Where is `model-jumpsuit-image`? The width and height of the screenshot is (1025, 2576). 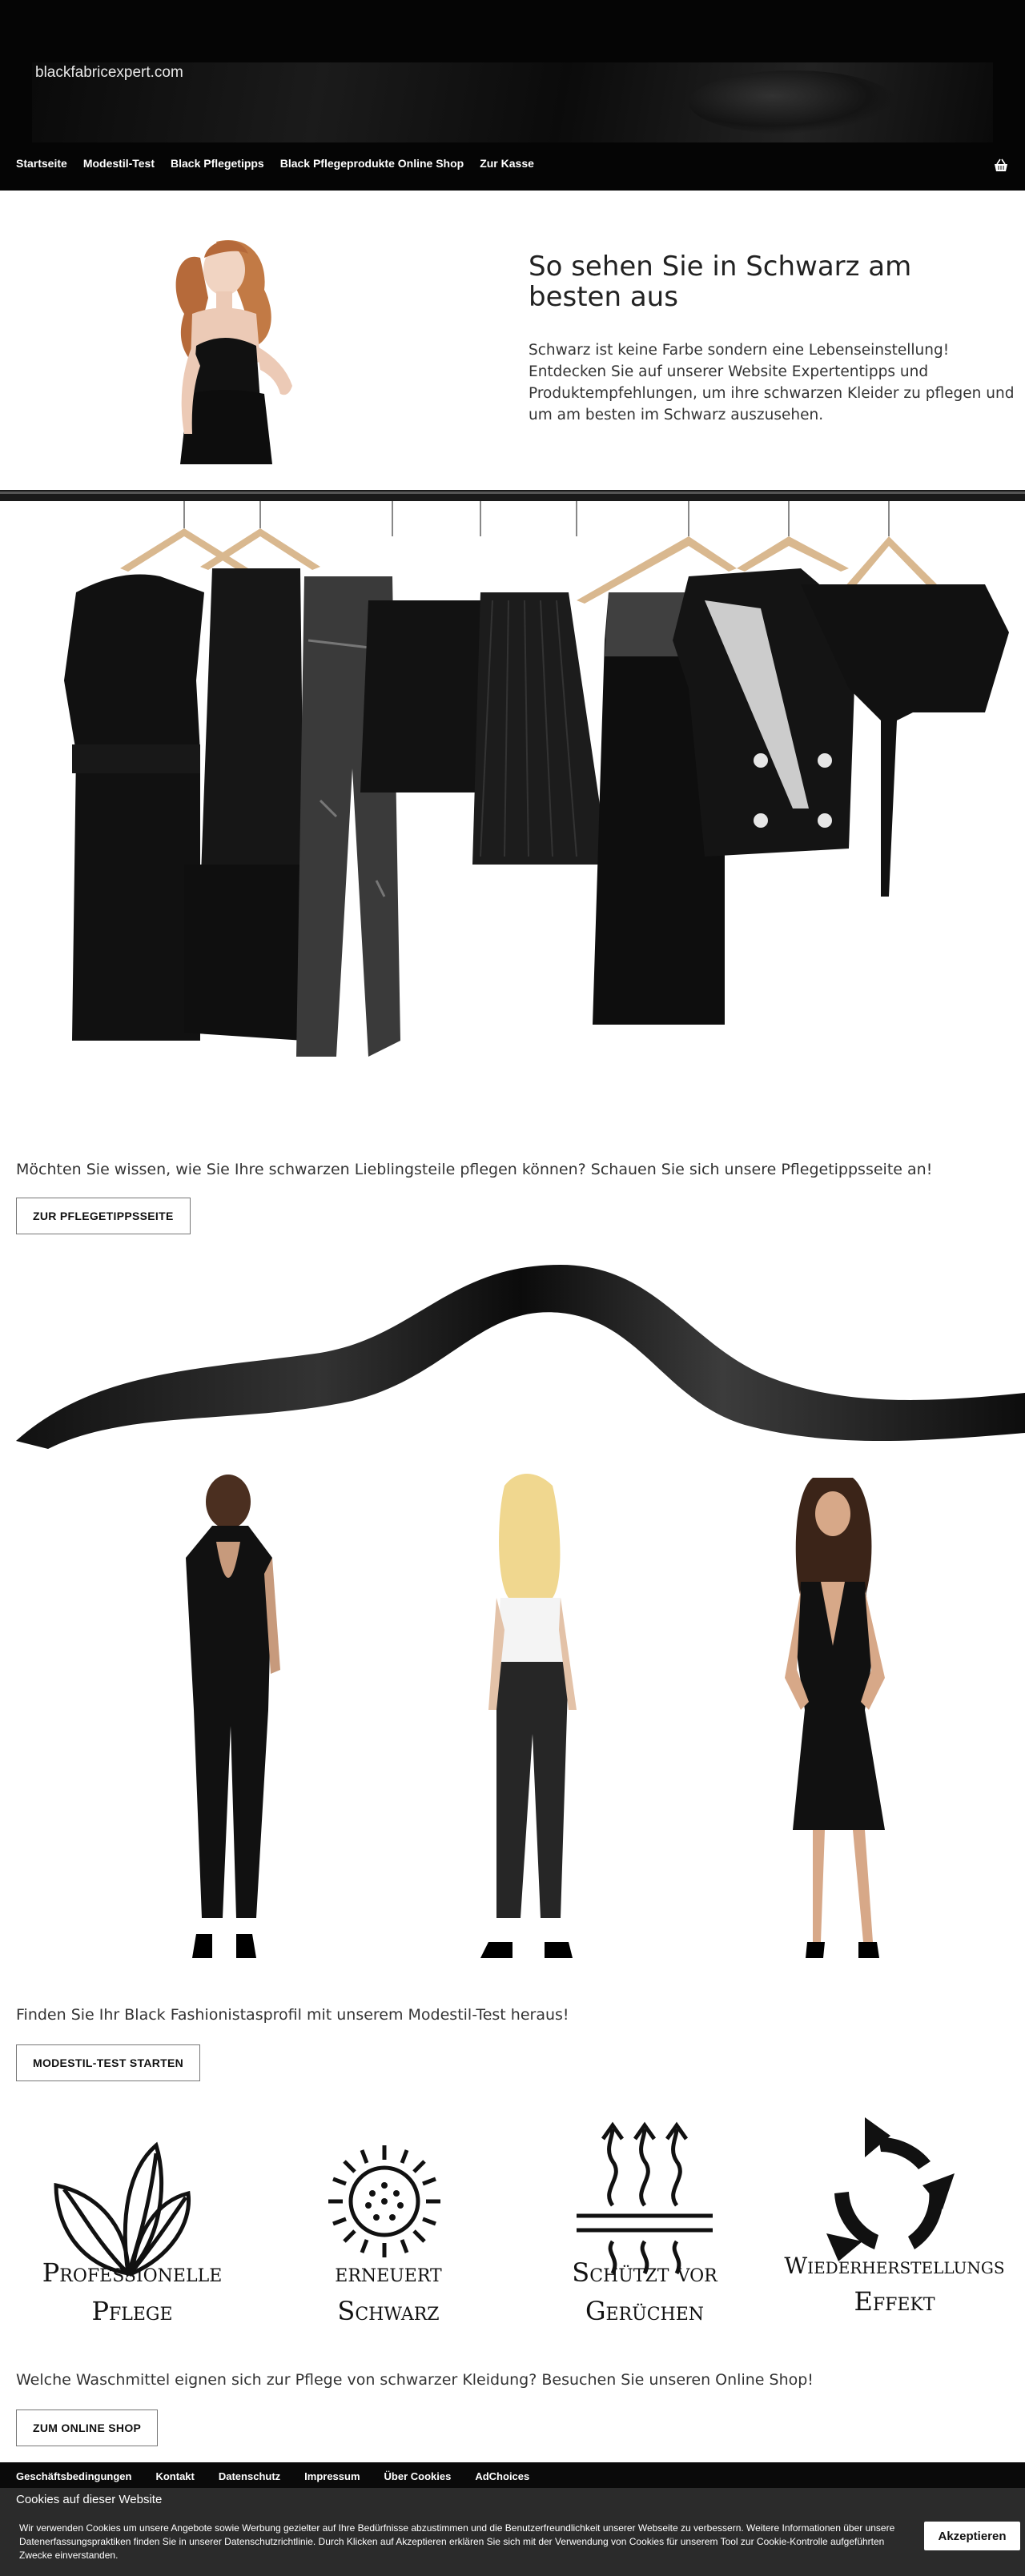
model-jumpsuit-image is located at coordinates (233, 1717).